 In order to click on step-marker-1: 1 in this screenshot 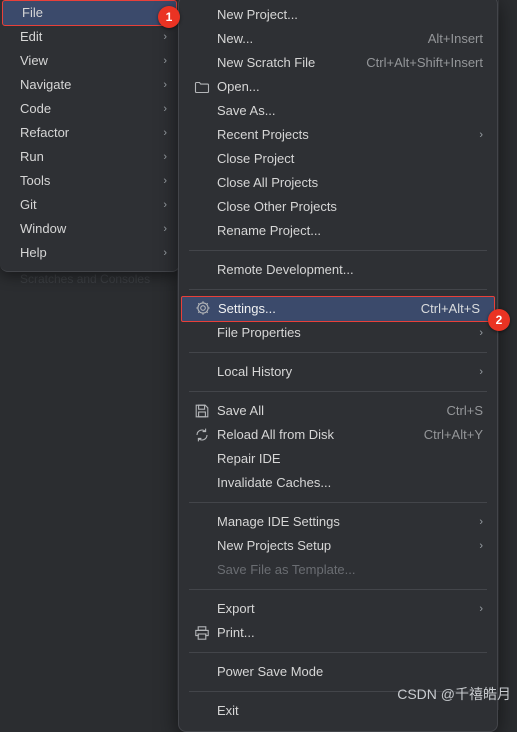, I will do `click(169, 17)`.